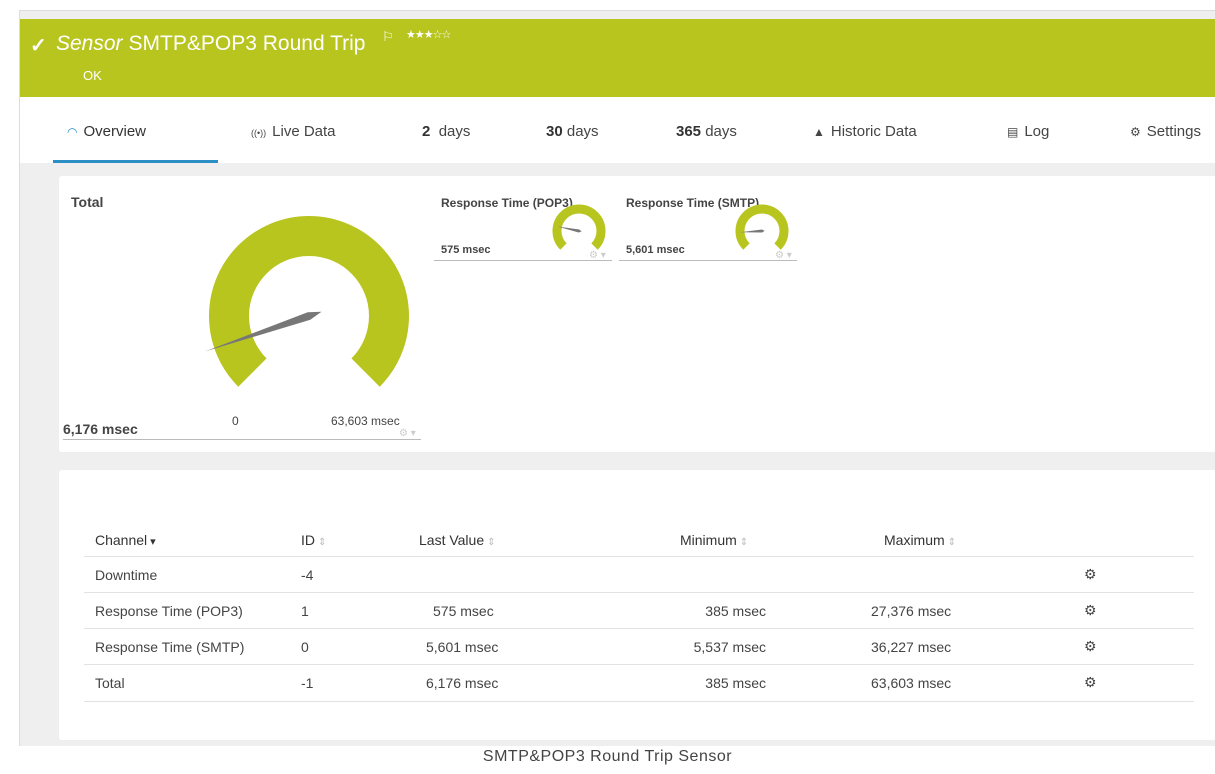 The width and height of the screenshot is (1215, 774). Describe the element at coordinates (305, 611) in the screenshot. I see `cell-id: 1` at that location.